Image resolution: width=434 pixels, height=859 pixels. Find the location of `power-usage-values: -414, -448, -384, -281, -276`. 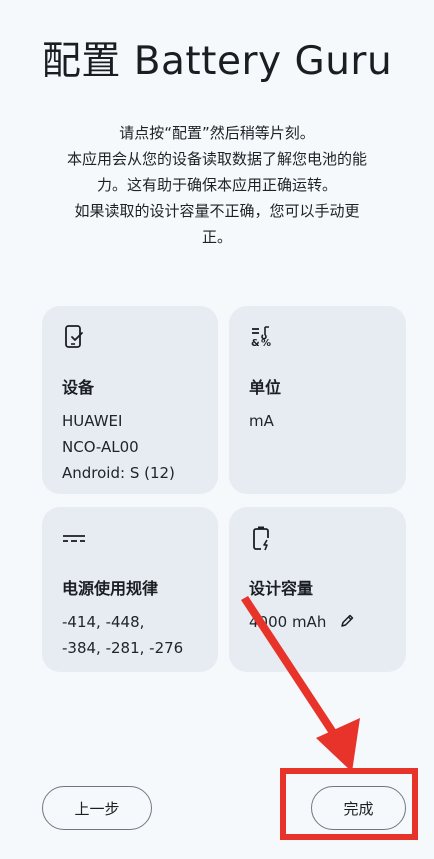

power-usage-values: -414, -448, -384, -281, -276 is located at coordinates (130, 635).